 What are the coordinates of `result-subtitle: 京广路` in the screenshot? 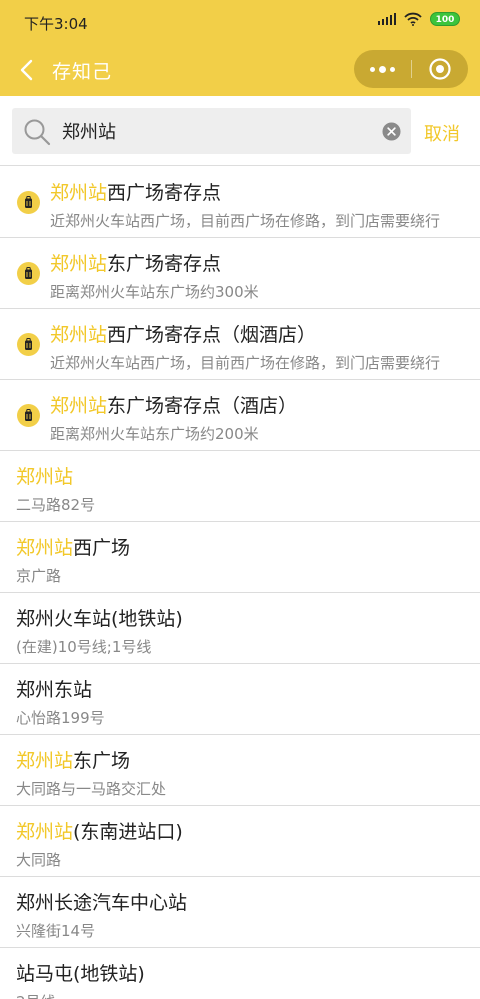 It's located at (39, 576).